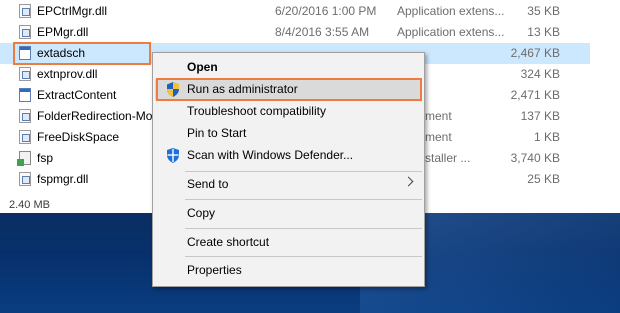  Describe the element at coordinates (289, 89) in the screenshot. I see `highlight-box-run-as-administrator` at that location.